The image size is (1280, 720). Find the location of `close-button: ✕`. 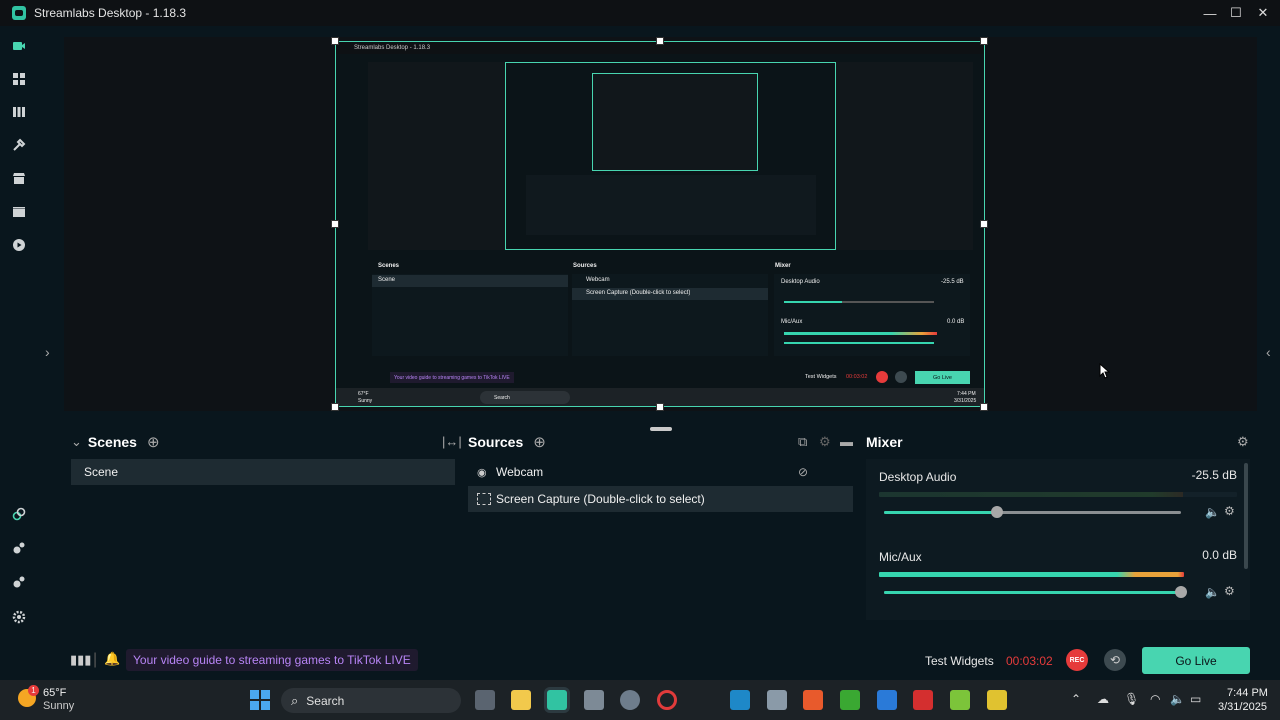

close-button: ✕ is located at coordinates (1263, 13).